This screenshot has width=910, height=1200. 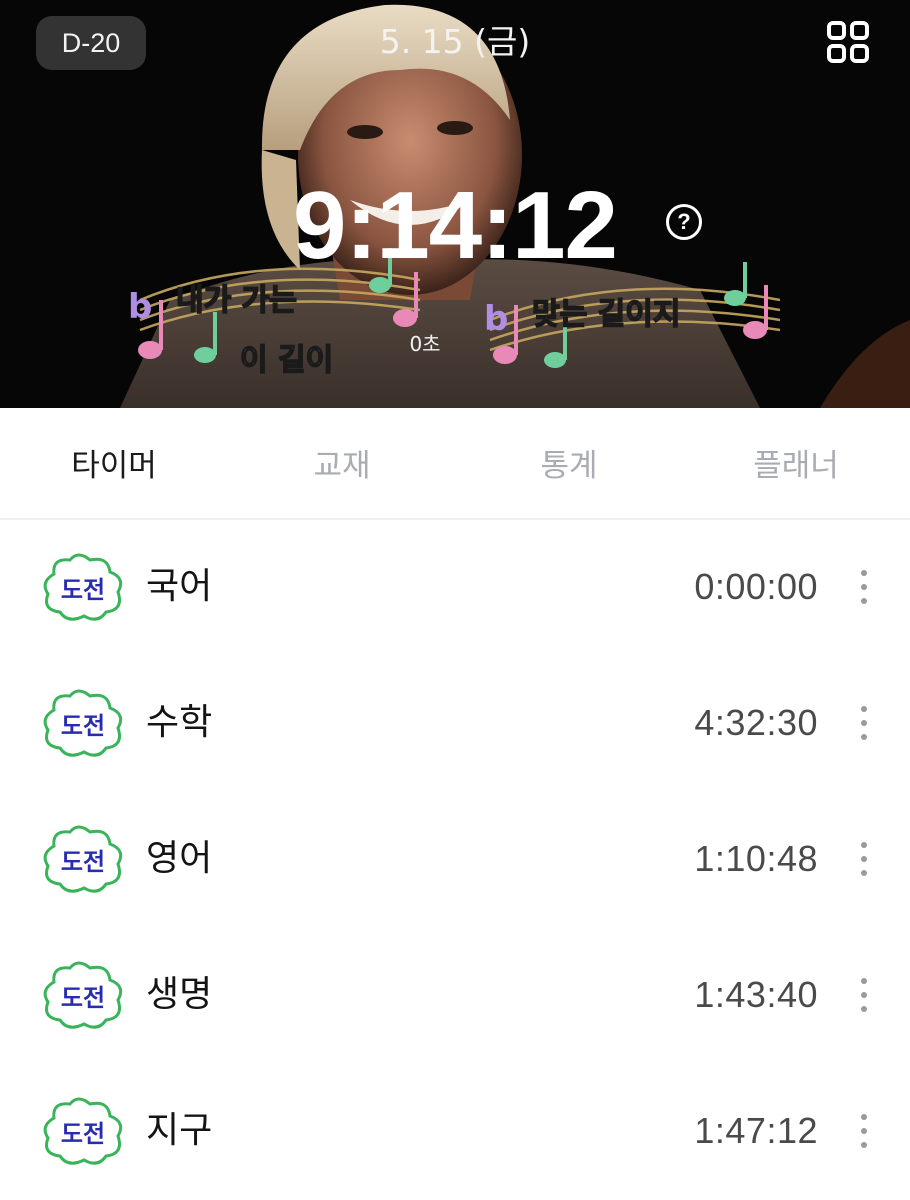 I want to click on tab-stats: 통계, so click(x=569, y=466).